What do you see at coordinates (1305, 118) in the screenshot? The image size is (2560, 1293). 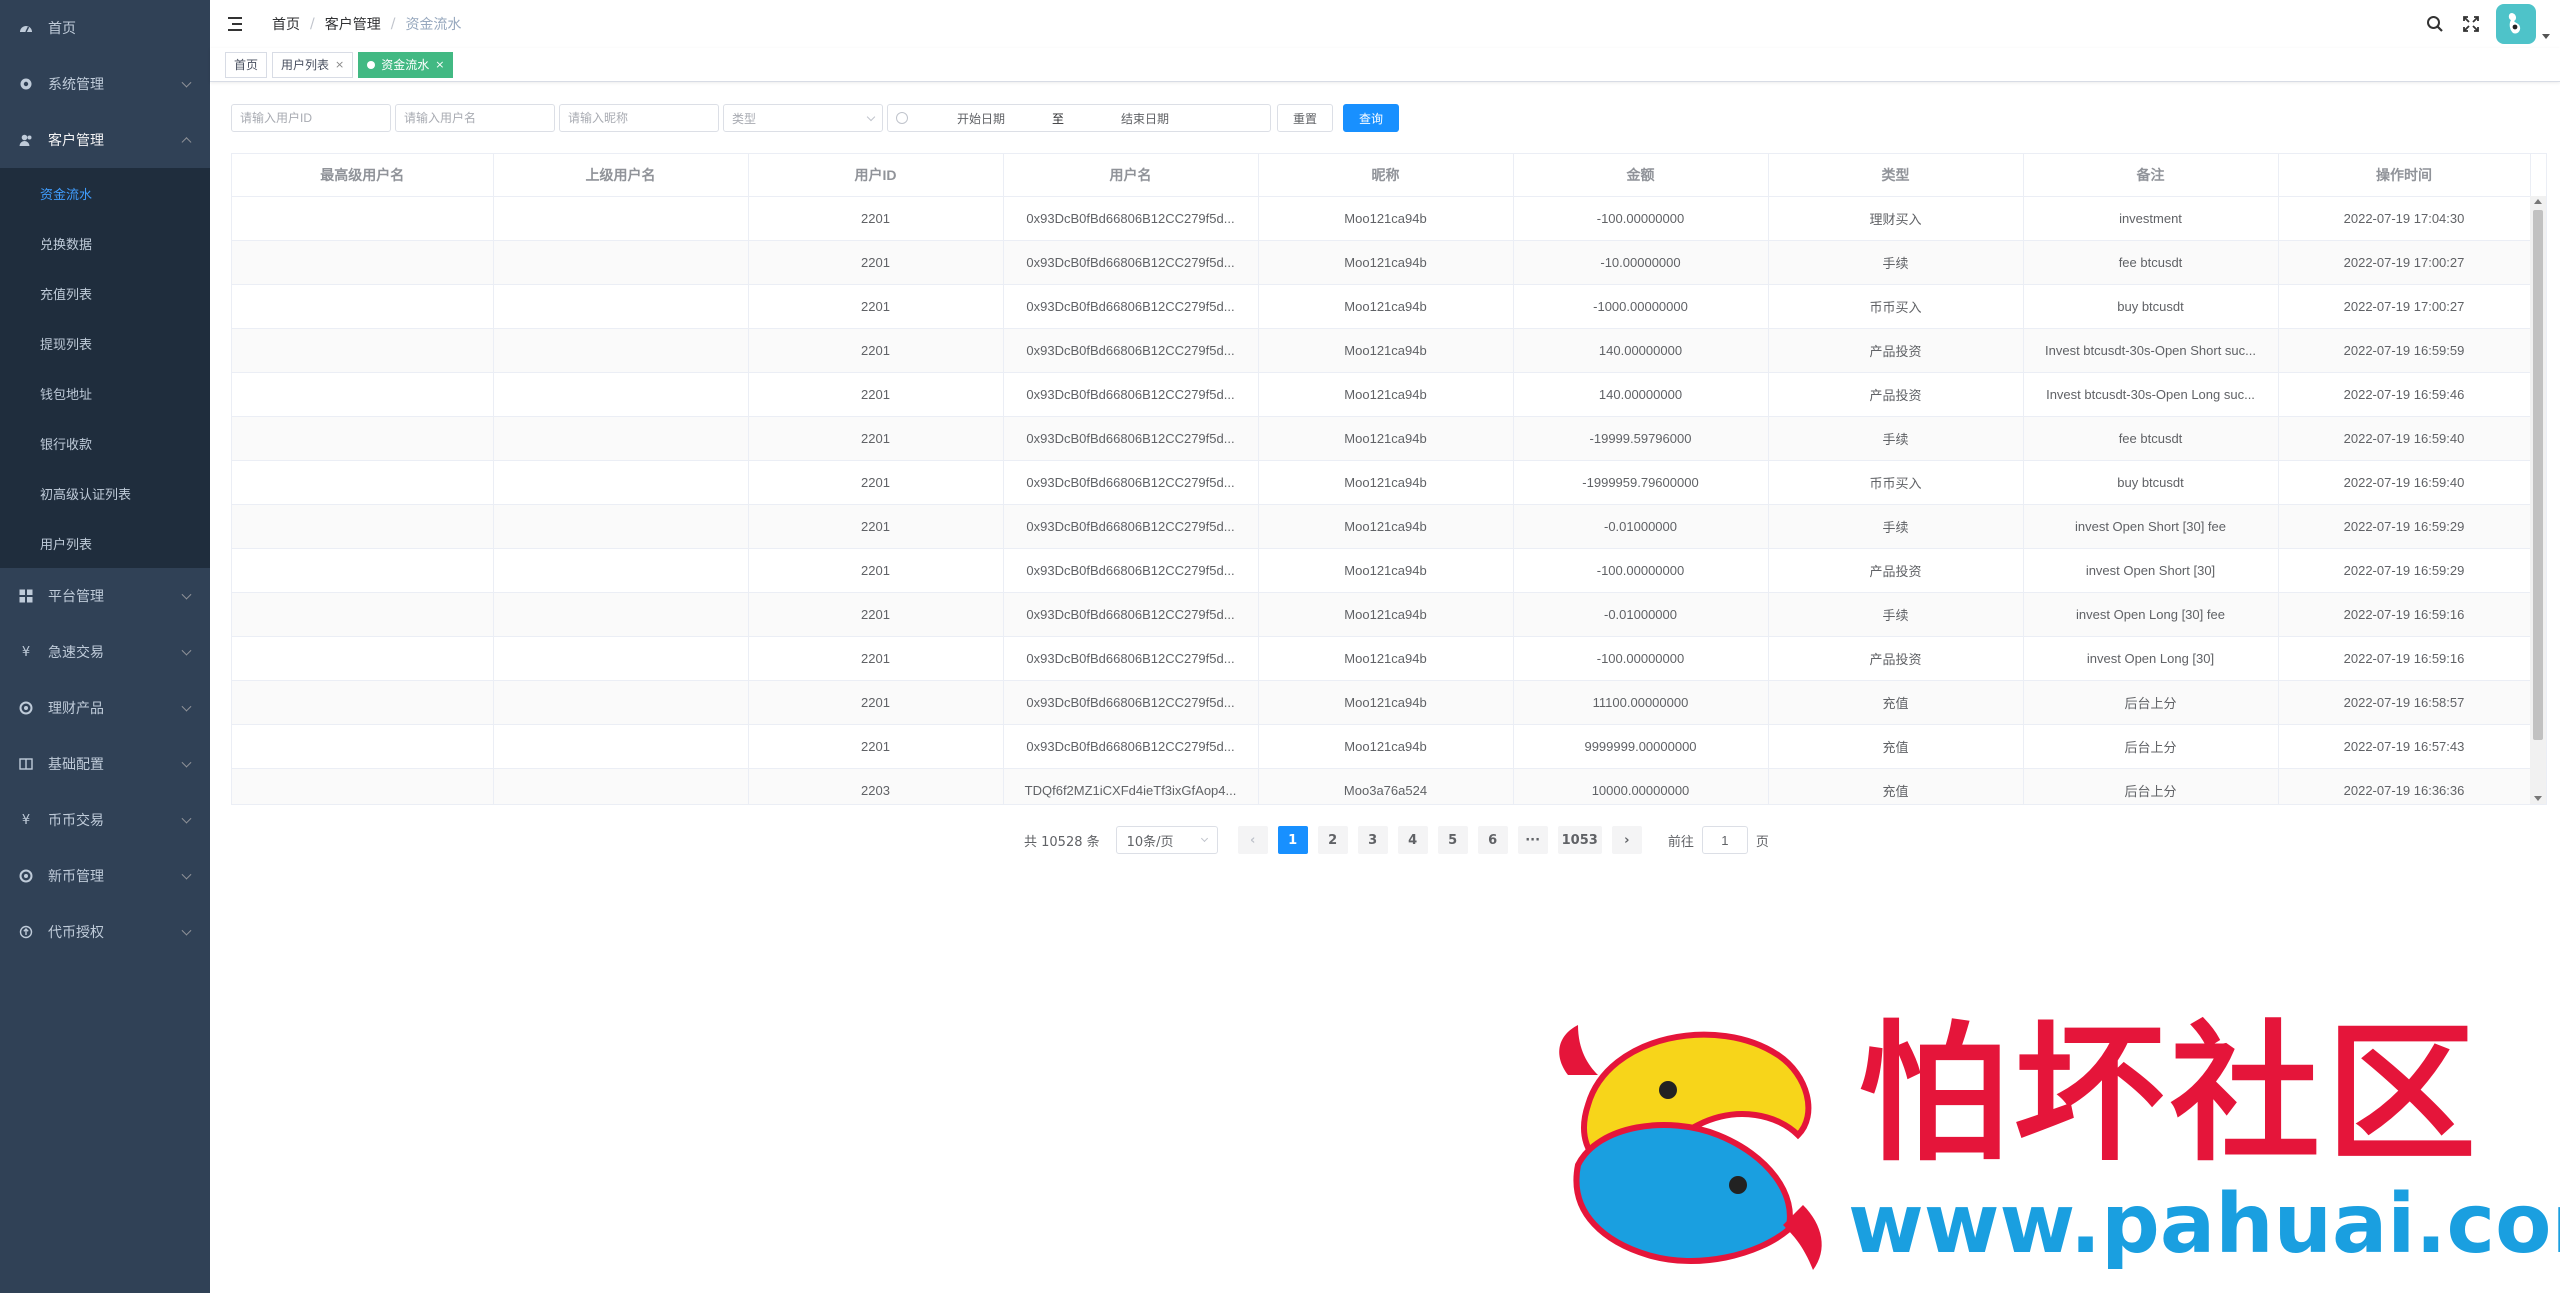 I see `reset-button: 重置` at bounding box center [1305, 118].